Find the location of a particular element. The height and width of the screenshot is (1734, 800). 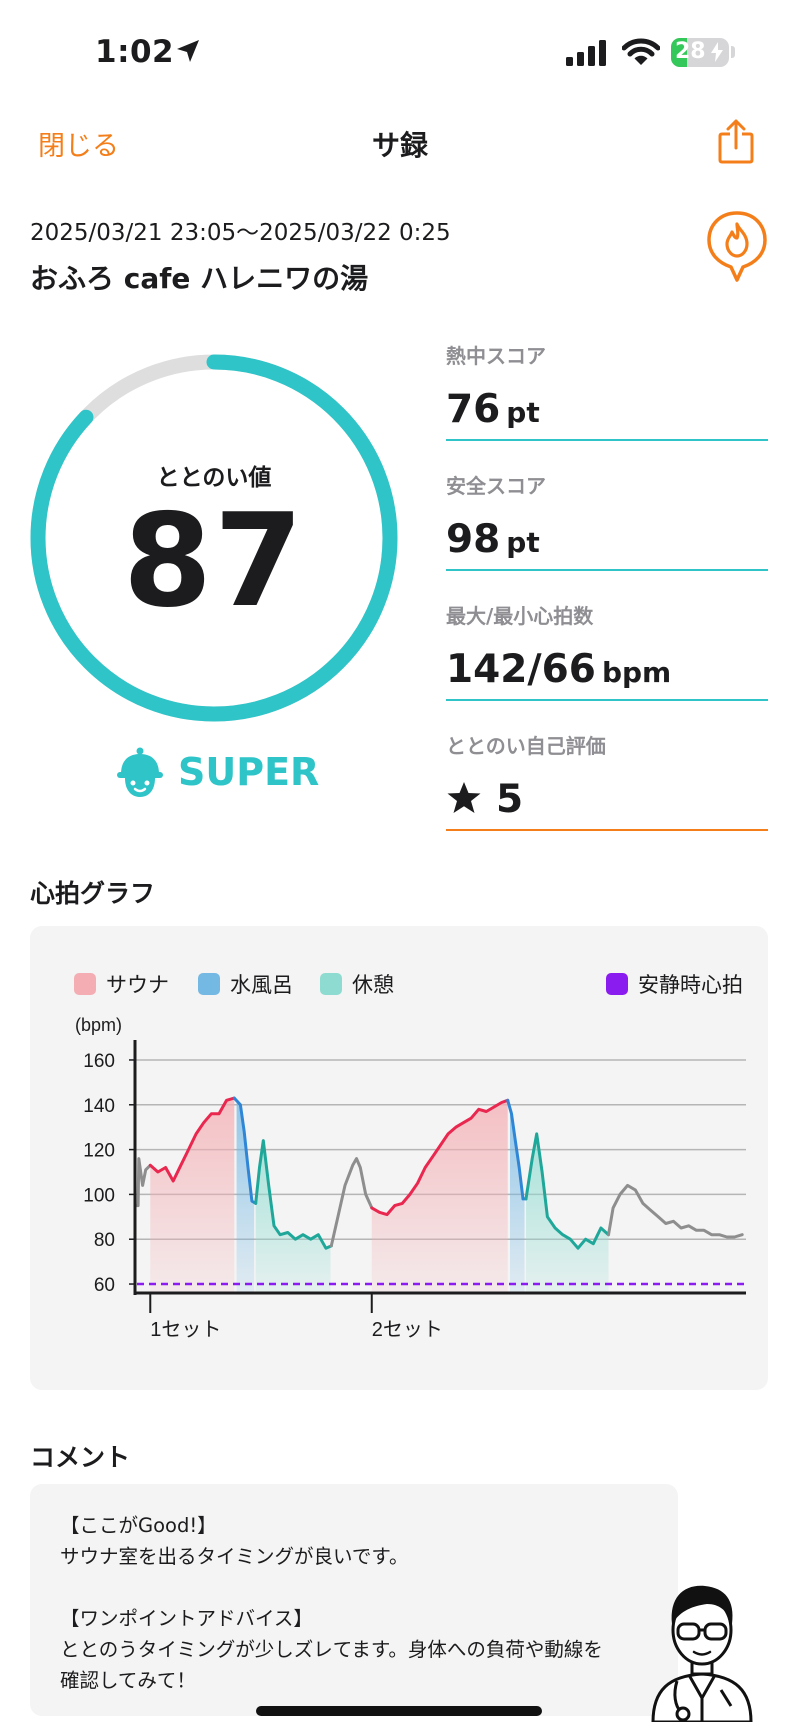

metric-label: ととのい自己評価 is located at coordinates (526, 746).